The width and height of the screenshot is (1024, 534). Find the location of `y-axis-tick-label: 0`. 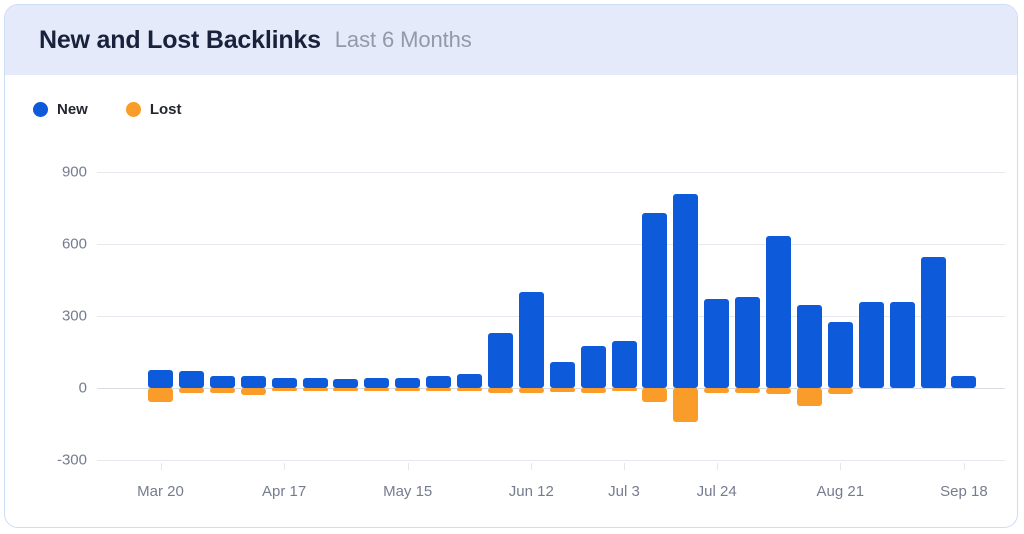

y-axis-tick-label: 0 is located at coordinates (82, 388).